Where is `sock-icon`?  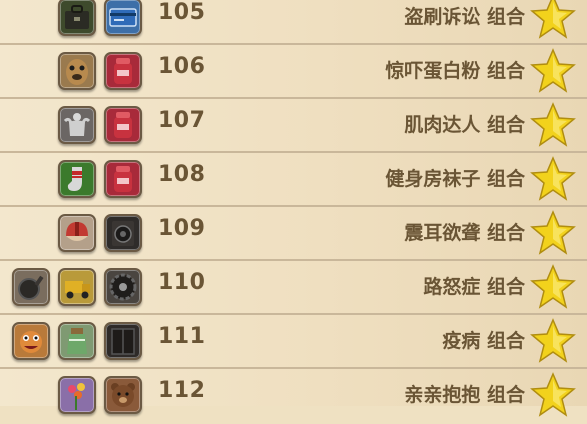 sock-icon is located at coordinates (77, 179).